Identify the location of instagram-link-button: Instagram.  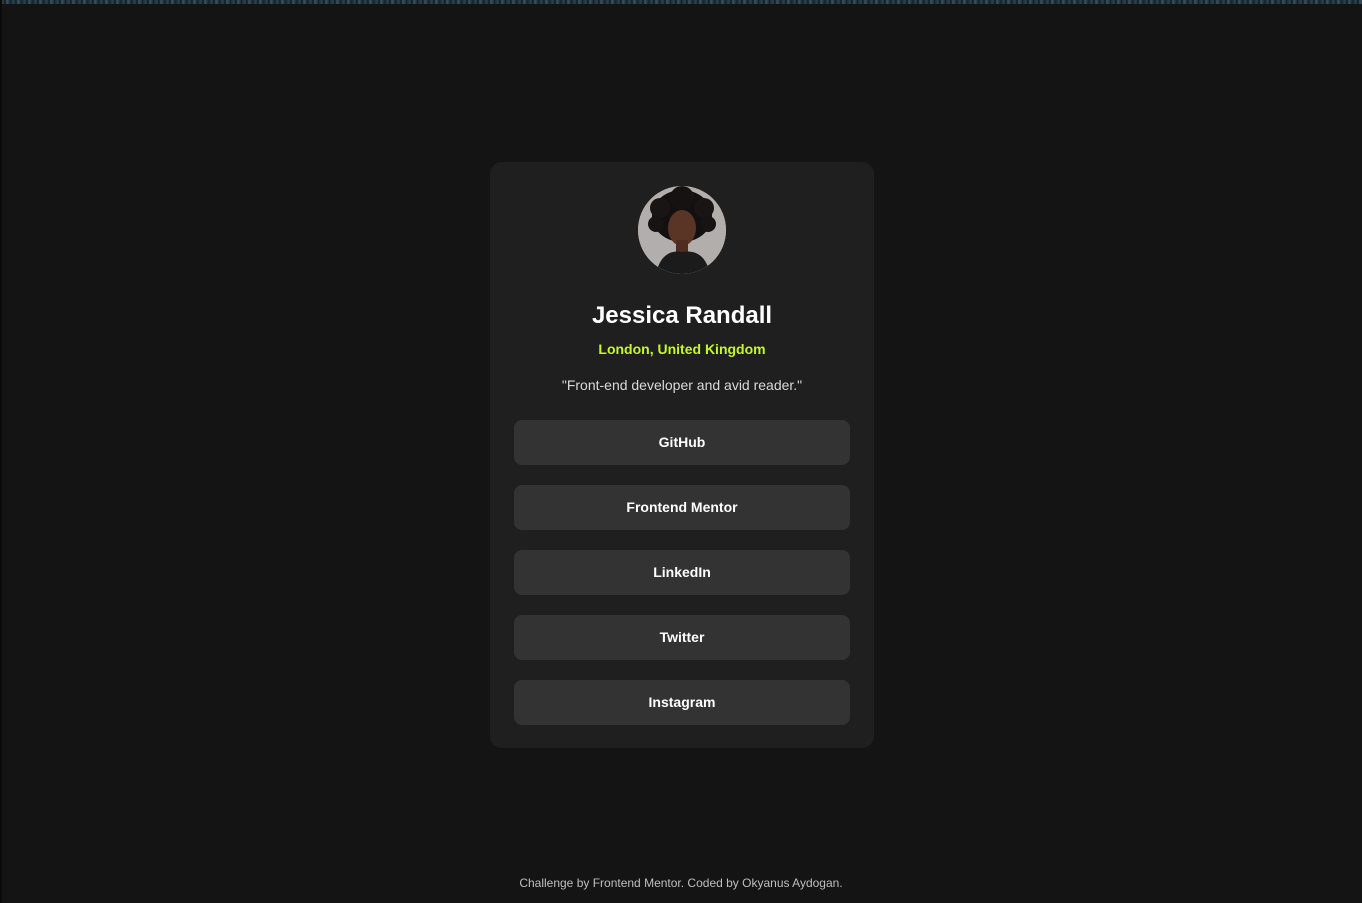
(682, 702).